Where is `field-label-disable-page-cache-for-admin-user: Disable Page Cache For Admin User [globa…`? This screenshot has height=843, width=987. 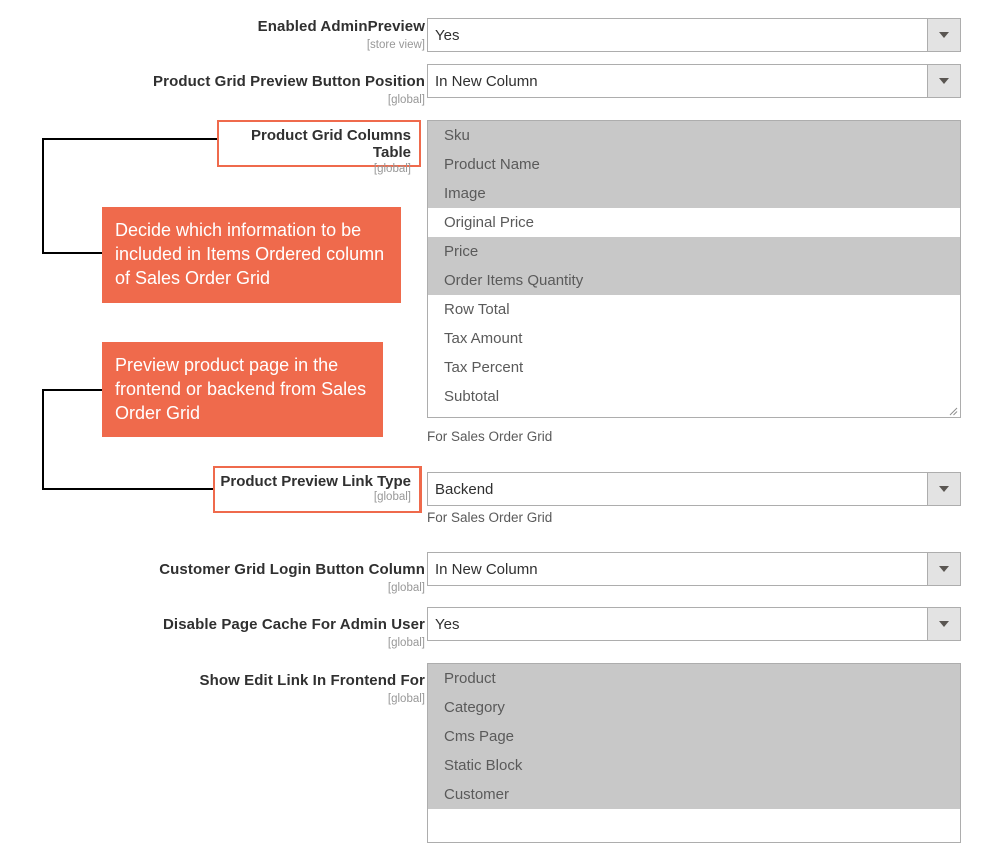
field-label-disable-page-cache-for-admin-user: Disable Page Cache For Admin User [globa… is located at coordinates (215, 633).